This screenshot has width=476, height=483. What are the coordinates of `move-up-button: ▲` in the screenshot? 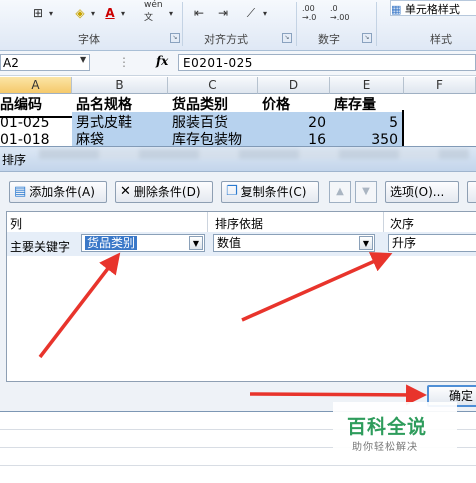 It's located at (340, 192).